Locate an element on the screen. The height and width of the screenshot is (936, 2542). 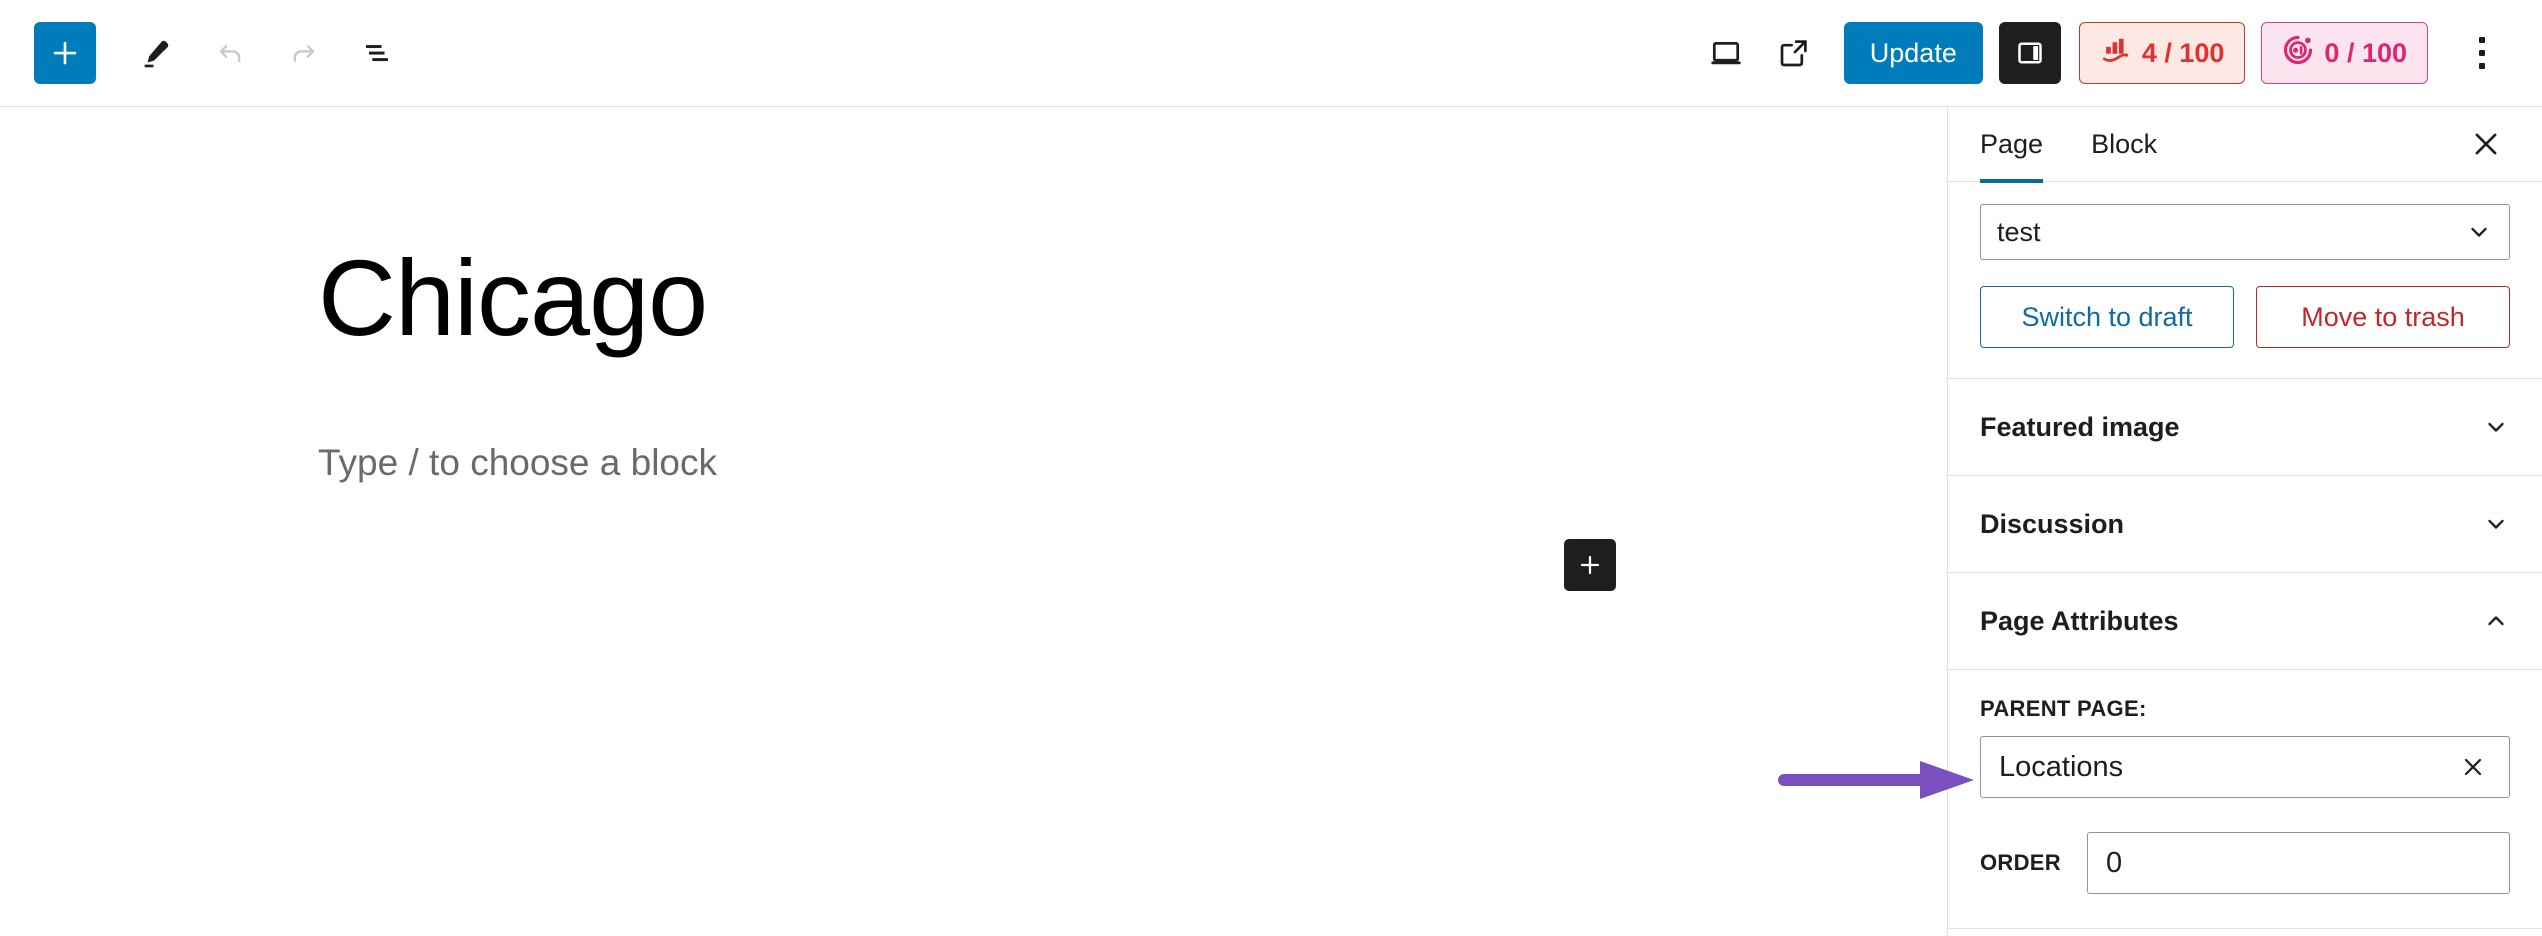
order-field-row: ORDER 0 is located at coordinates (2245, 863).